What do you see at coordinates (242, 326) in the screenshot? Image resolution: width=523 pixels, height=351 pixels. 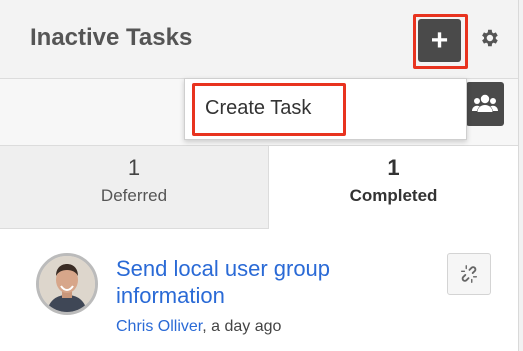 I see `task-time: , a day ago` at bounding box center [242, 326].